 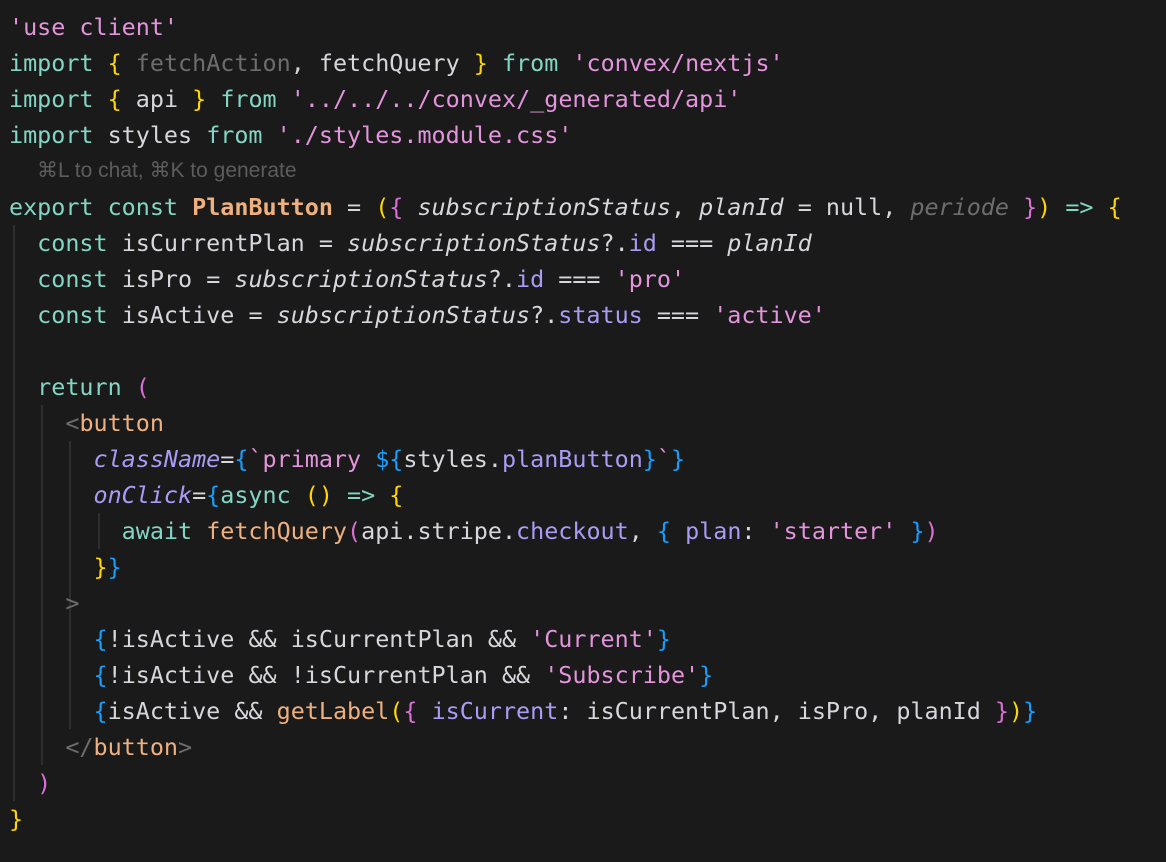 I want to click on code-token: async, so click(x=255, y=495).